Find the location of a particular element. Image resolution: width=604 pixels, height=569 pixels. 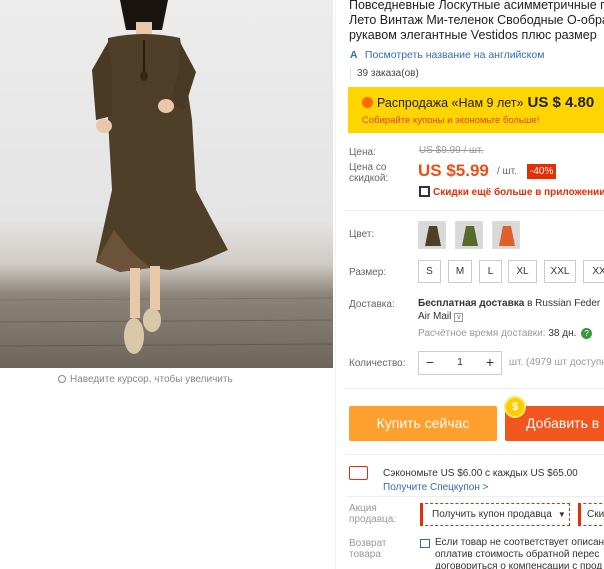

translate-link: A Посмотреть название на английском is located at coordinates (447, 55).